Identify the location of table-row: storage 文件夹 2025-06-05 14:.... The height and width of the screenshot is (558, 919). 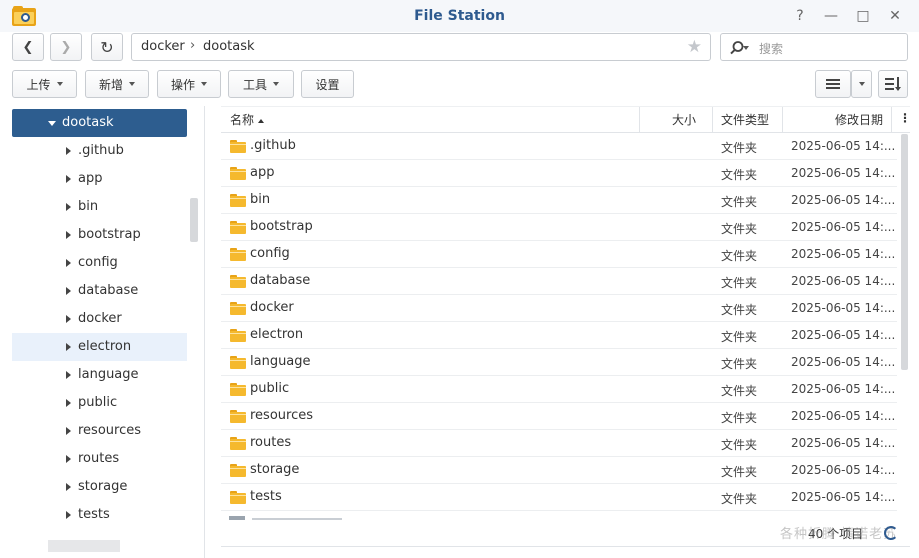
(559, 470).